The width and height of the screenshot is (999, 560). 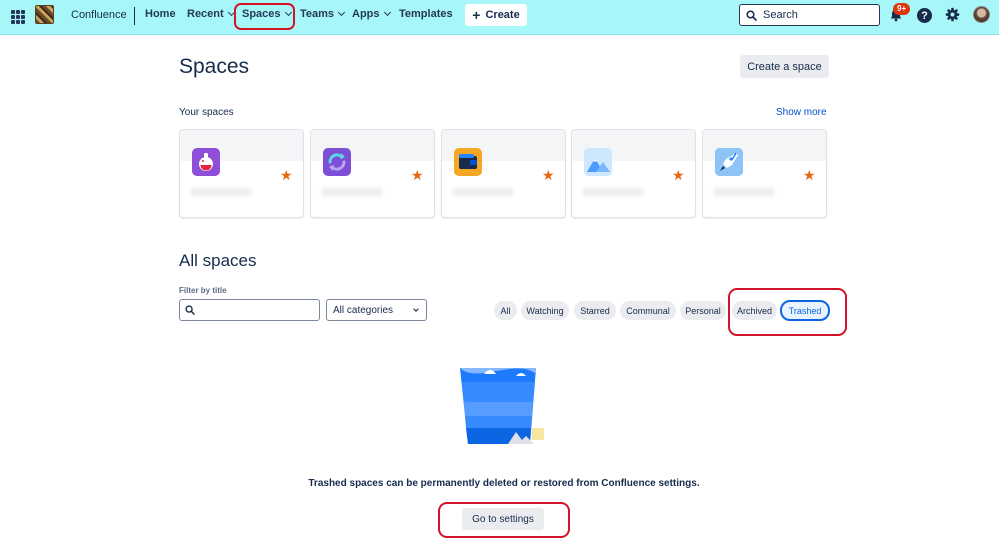 I want to click on product-name: Confluence, so click(x=99, y=15).